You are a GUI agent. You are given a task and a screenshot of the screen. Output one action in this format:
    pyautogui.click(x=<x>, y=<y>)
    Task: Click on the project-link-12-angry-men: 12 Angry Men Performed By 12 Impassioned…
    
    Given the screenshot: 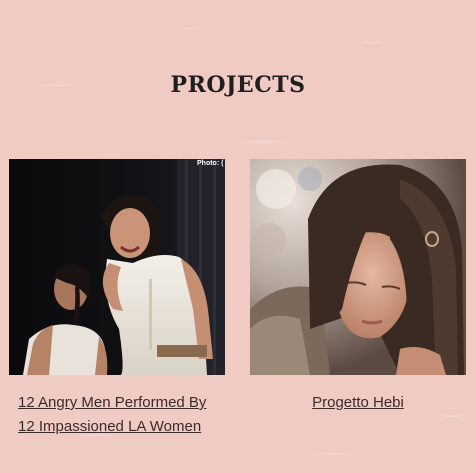 What is the action you would take?
    pyautogui.click(x=118, y=415)
    